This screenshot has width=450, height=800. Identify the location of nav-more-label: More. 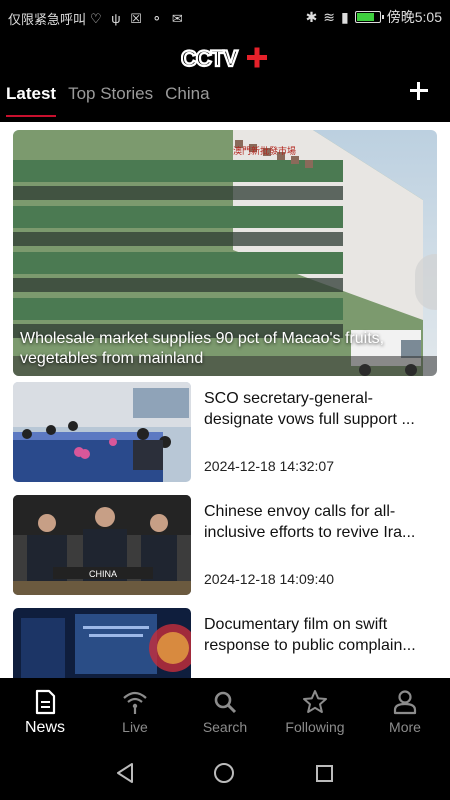
(405, 727).